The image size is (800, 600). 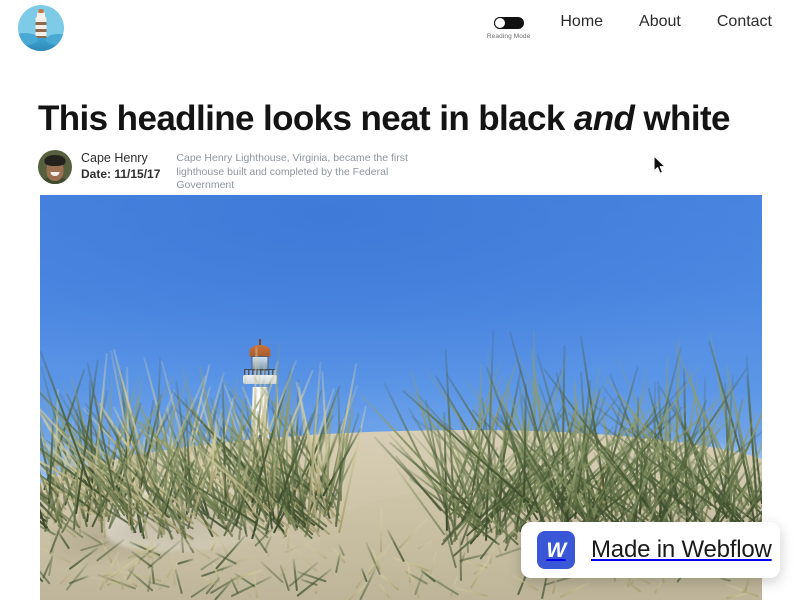 What do you see at coordinates (681, 549) in the screenshot?
I see `made-in-webflow-label: Made in Webflow` at bounding box center [681, 549].